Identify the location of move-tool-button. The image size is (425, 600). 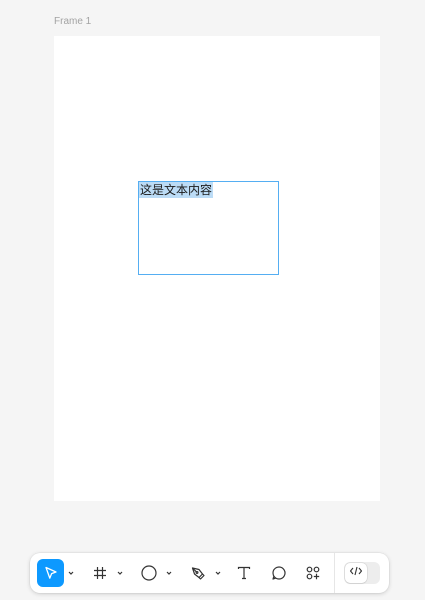
(50, 573).